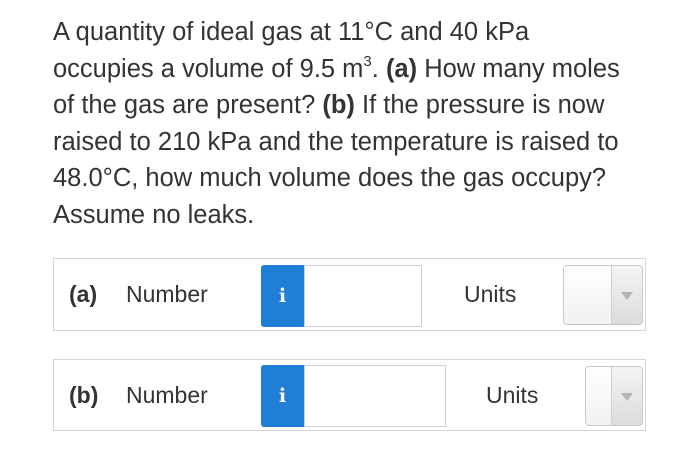 The image size is (700, 456). What do you see at coordinates (490, 294) in the screenshot?
I see `part-a-units-label: Units` at bounding box center [490, 294].